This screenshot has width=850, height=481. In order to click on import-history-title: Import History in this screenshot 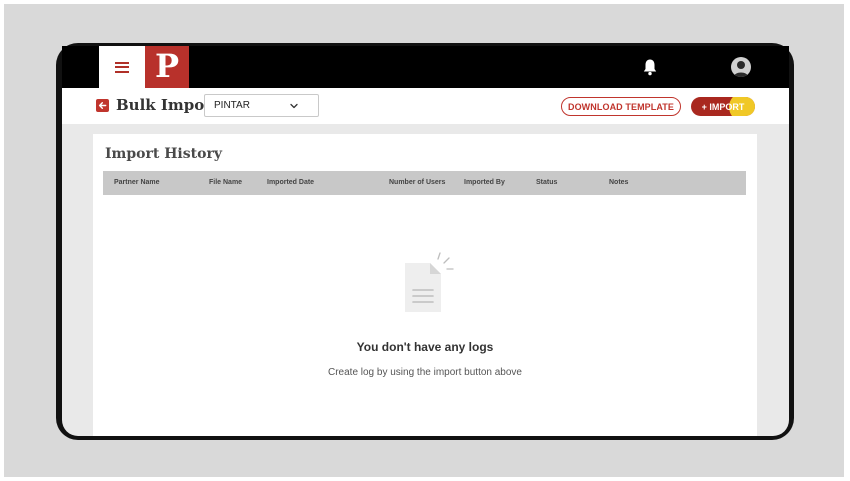, I will do `click(163, 154)`.